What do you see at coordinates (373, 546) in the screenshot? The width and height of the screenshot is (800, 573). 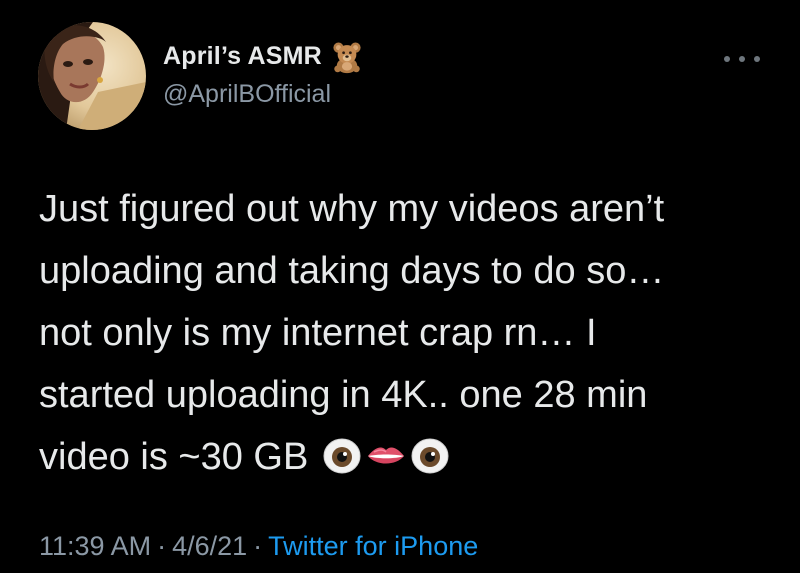 I see `tweet-source-link: Twitter for iPhone` at bounding box center [373, 546].